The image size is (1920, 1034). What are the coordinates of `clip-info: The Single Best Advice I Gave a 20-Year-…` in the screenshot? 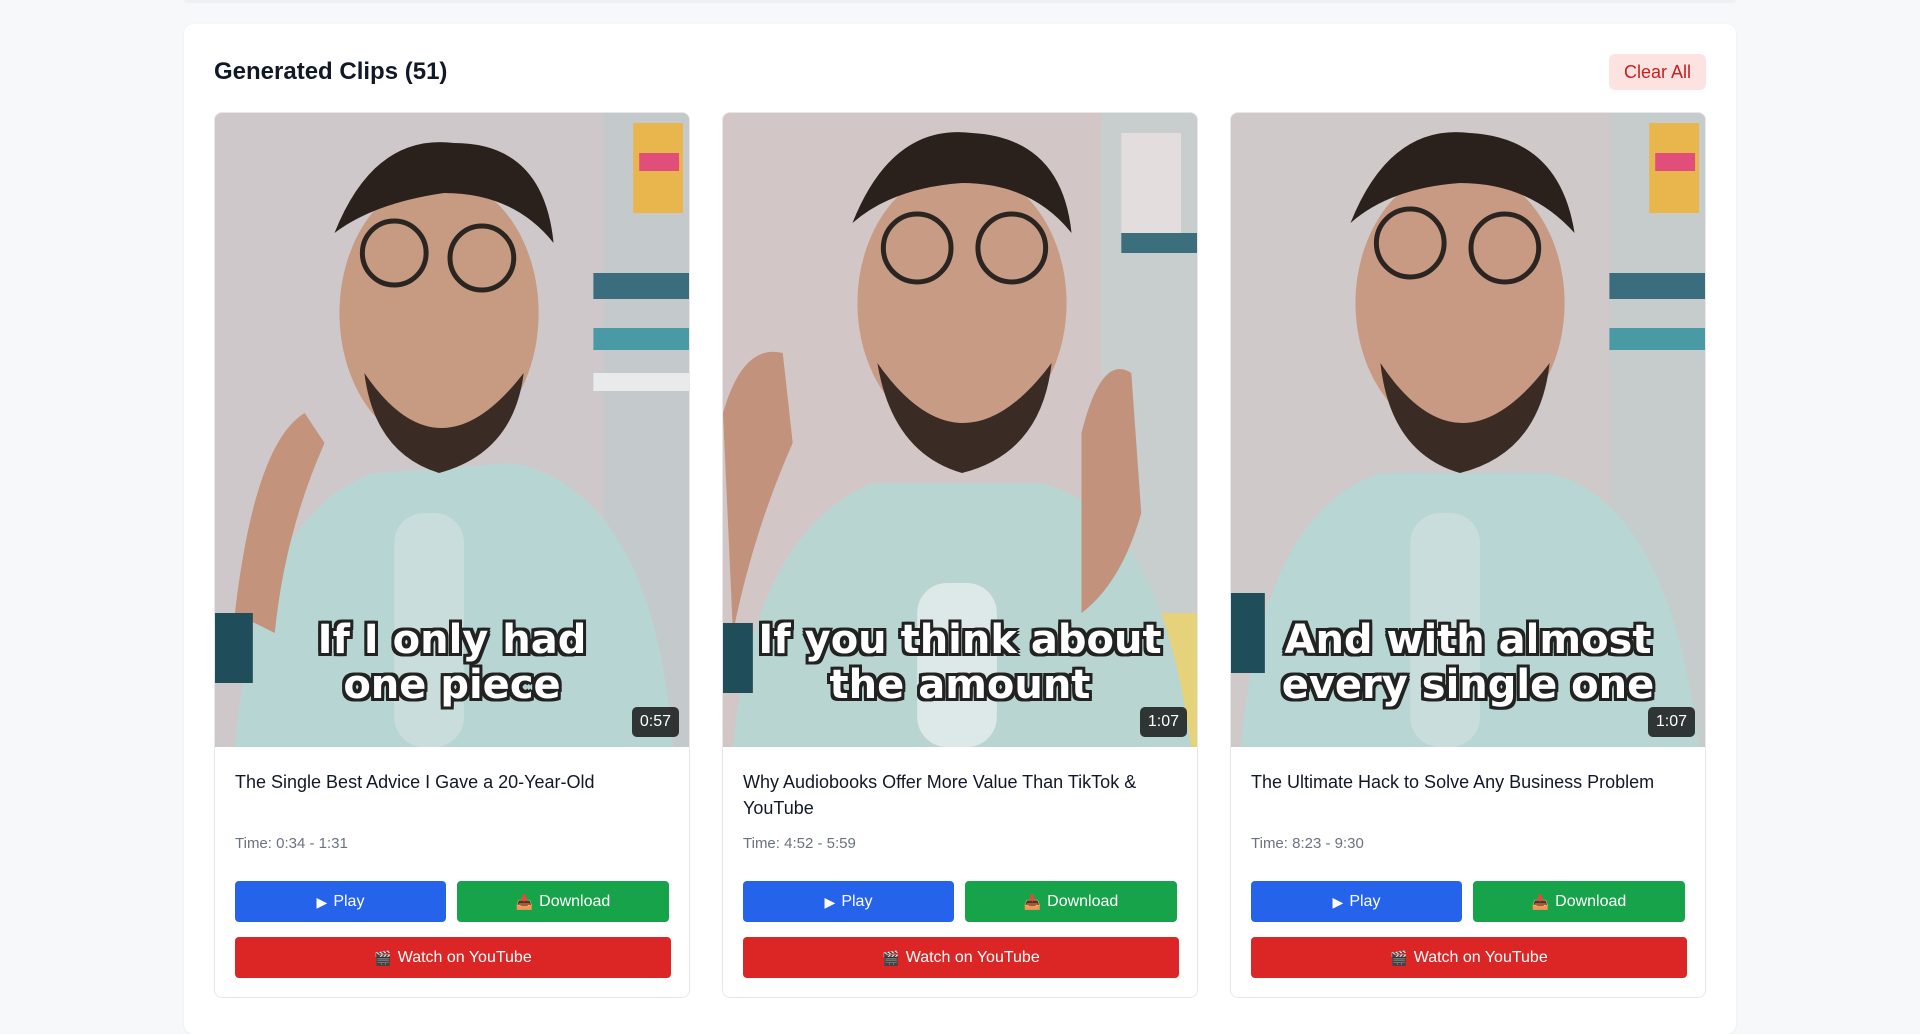 It's located at (452, 862).